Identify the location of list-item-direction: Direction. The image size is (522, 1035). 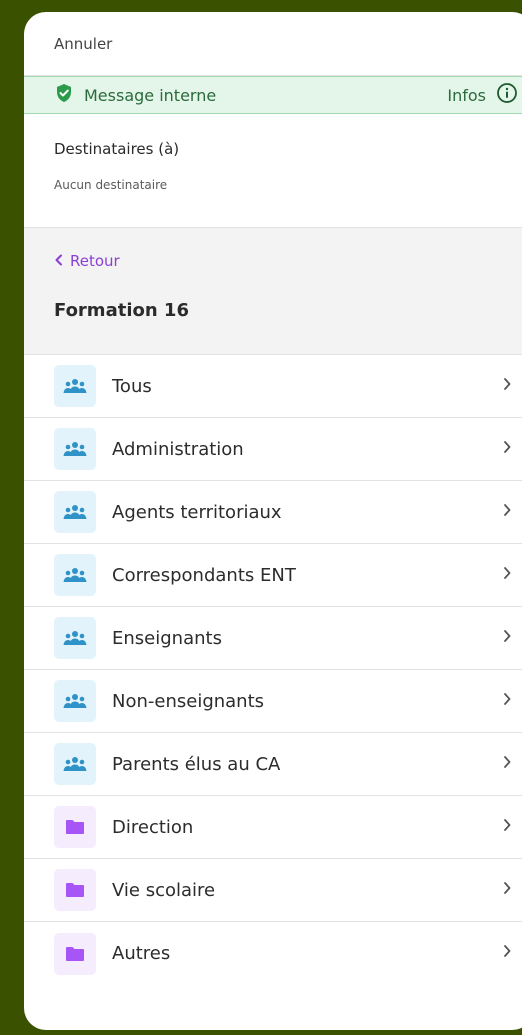
(273, 827).